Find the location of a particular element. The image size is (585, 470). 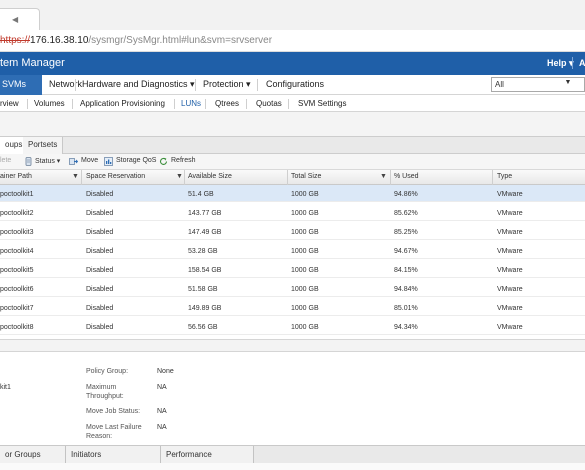

col-header-available-size: Available Size is located at coordinates (210, 176).